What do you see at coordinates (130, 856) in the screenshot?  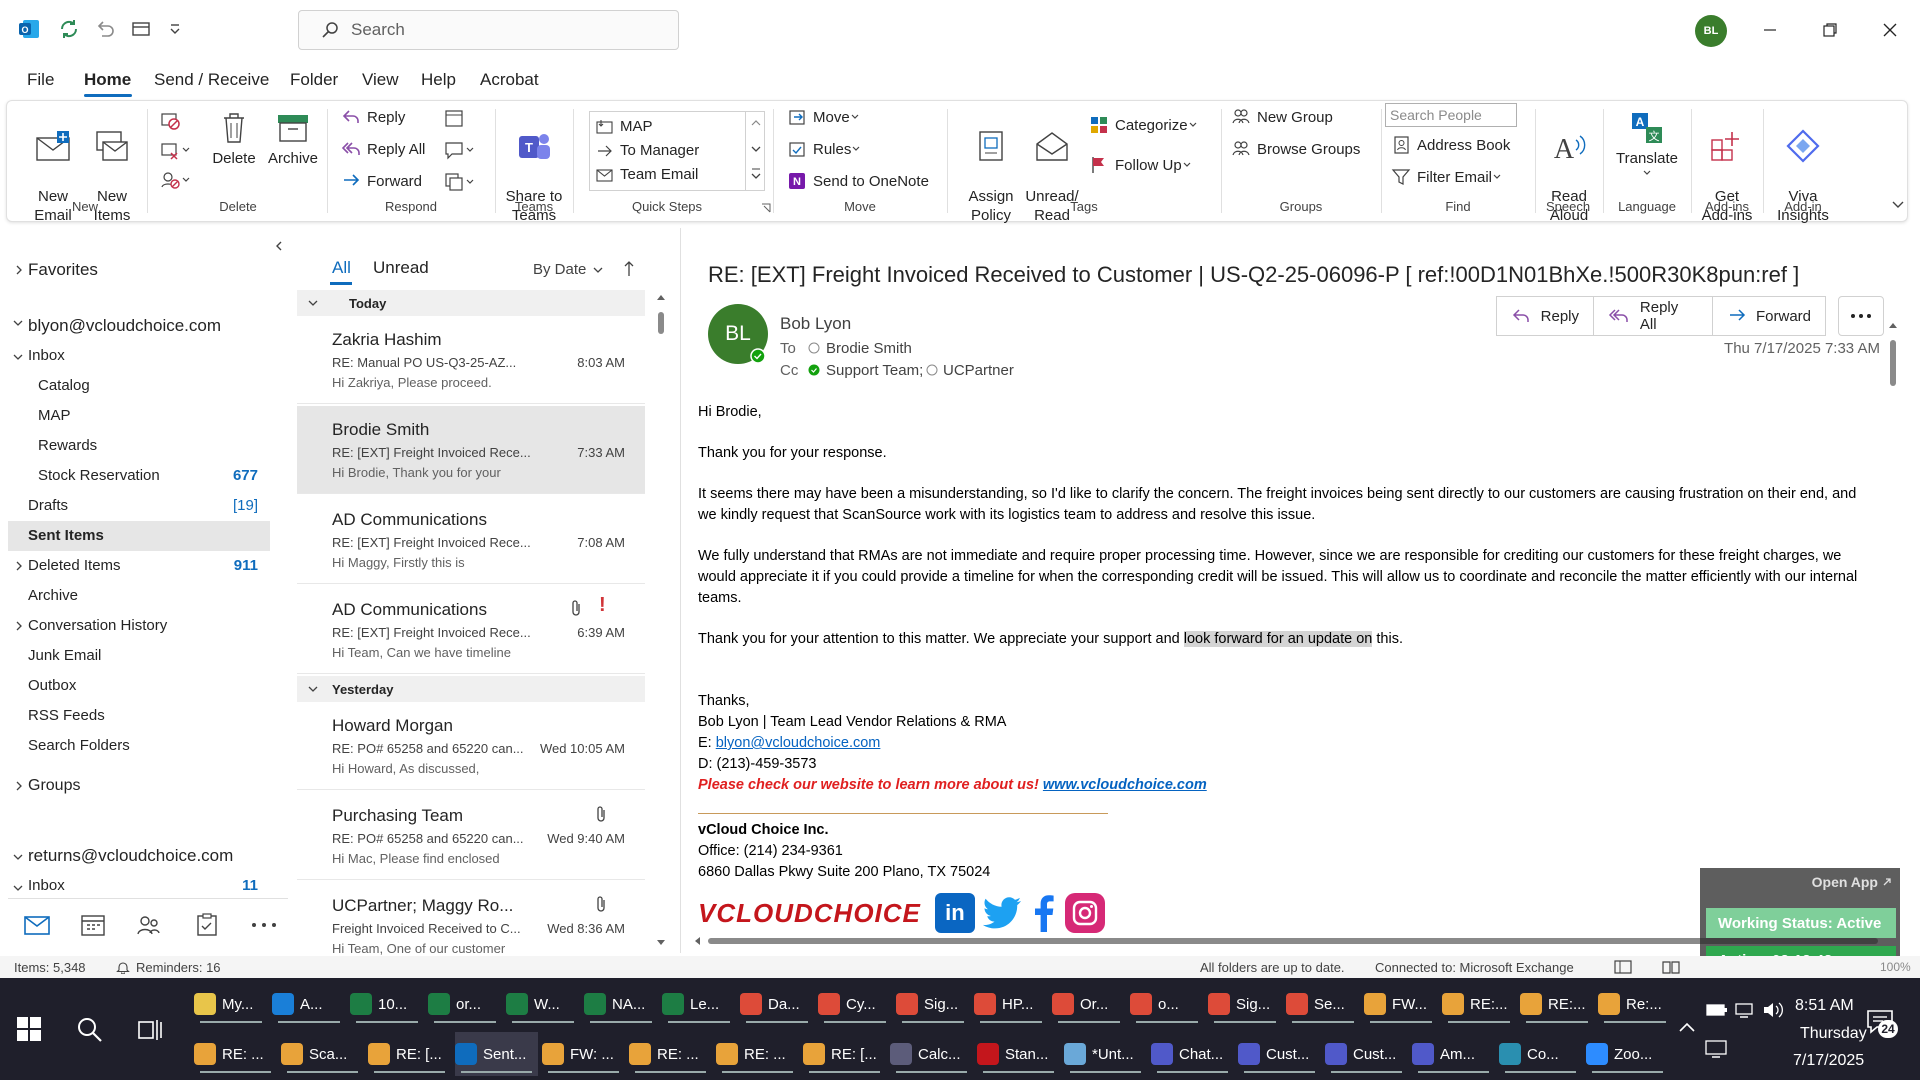 I see `nav-account-returns: returns@vcloudchoice.com` at bounding box center [130, 856].